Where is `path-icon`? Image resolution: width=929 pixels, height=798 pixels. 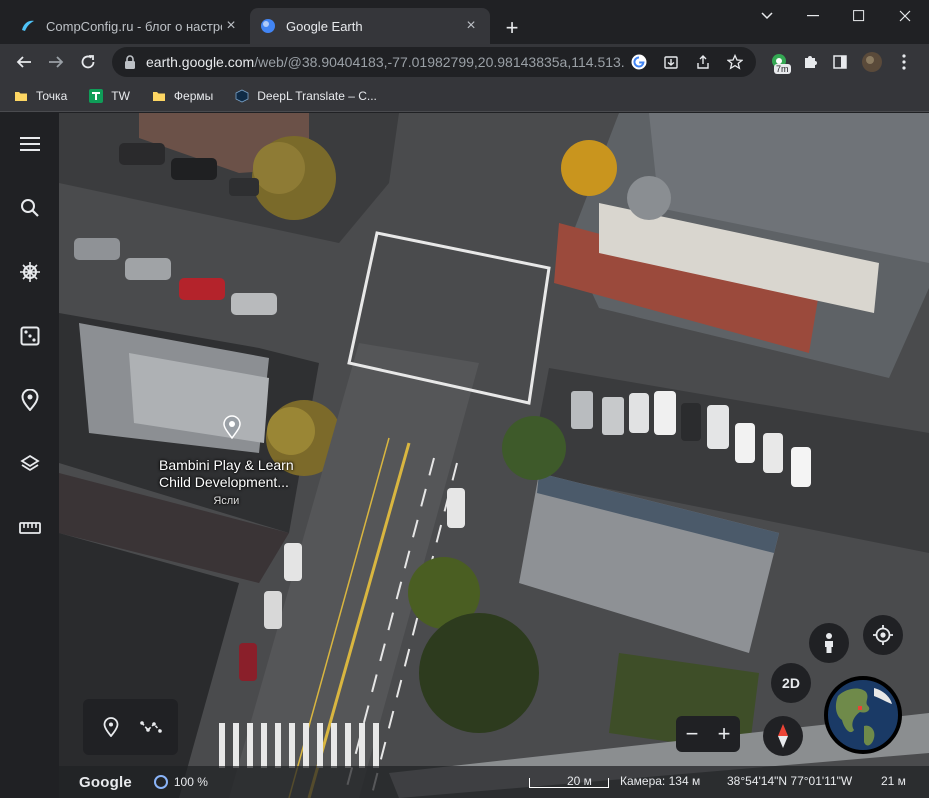
path-icon is located at coordinates (151, 727).